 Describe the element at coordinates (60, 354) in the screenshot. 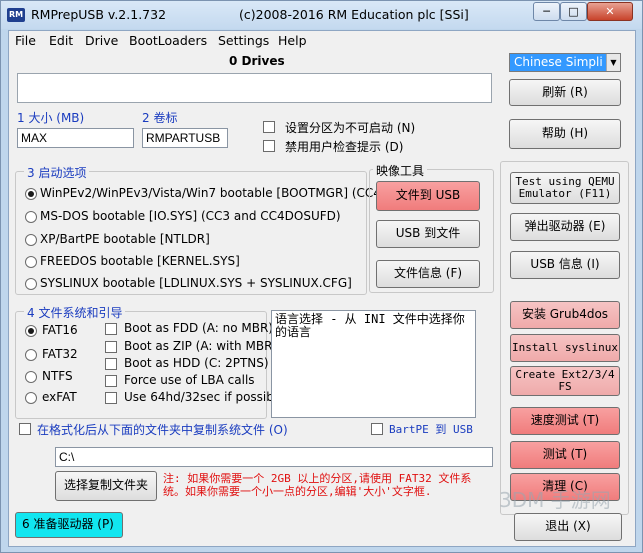

I see `fs-option-label: FAT32` at that location.